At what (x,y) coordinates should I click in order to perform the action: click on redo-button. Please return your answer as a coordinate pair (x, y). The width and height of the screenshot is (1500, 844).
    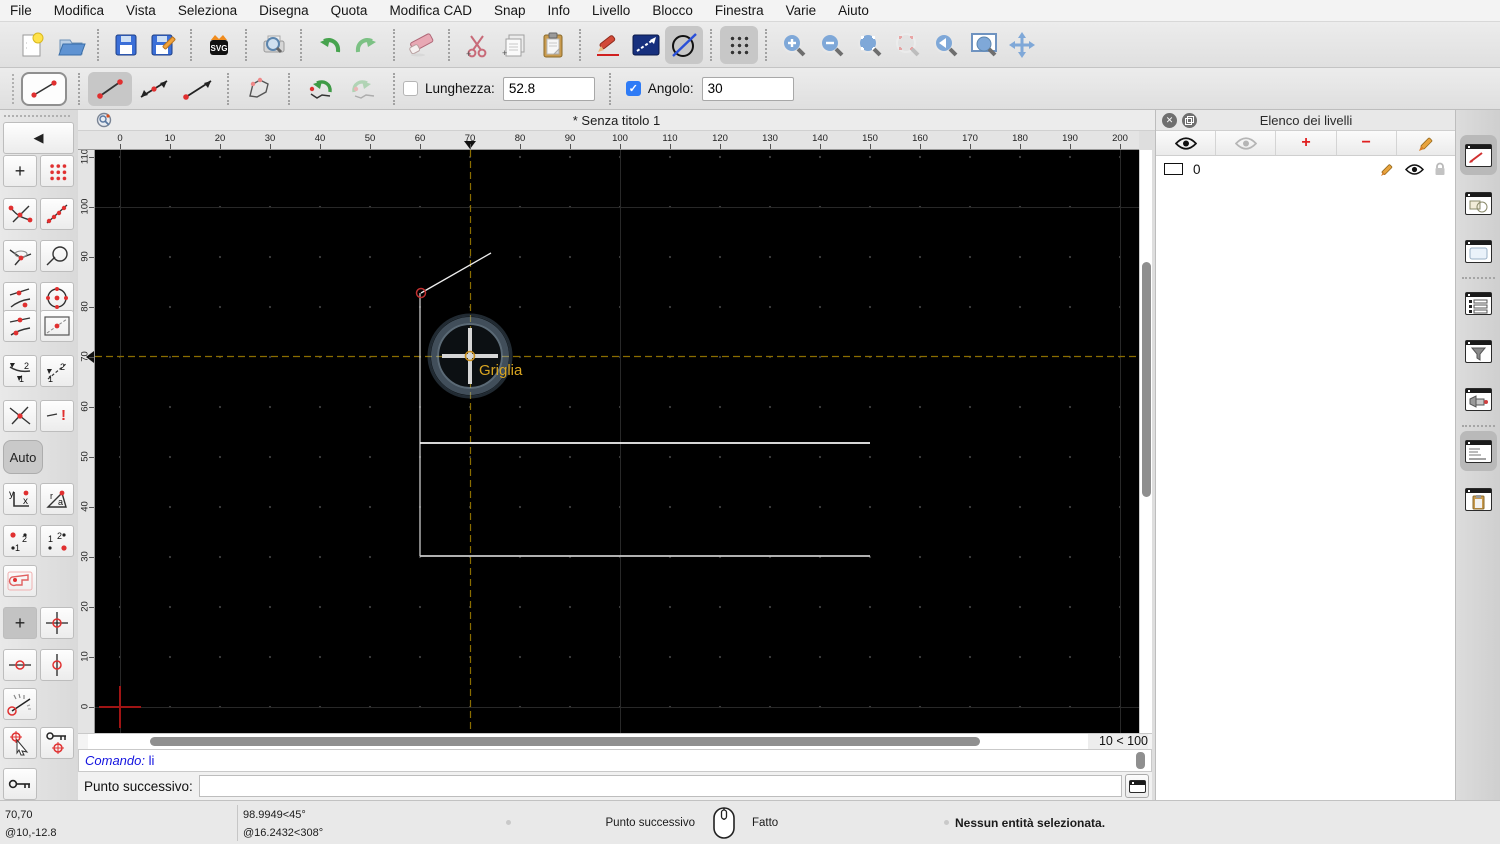
    Looking at the image, I should click on (367, 45).